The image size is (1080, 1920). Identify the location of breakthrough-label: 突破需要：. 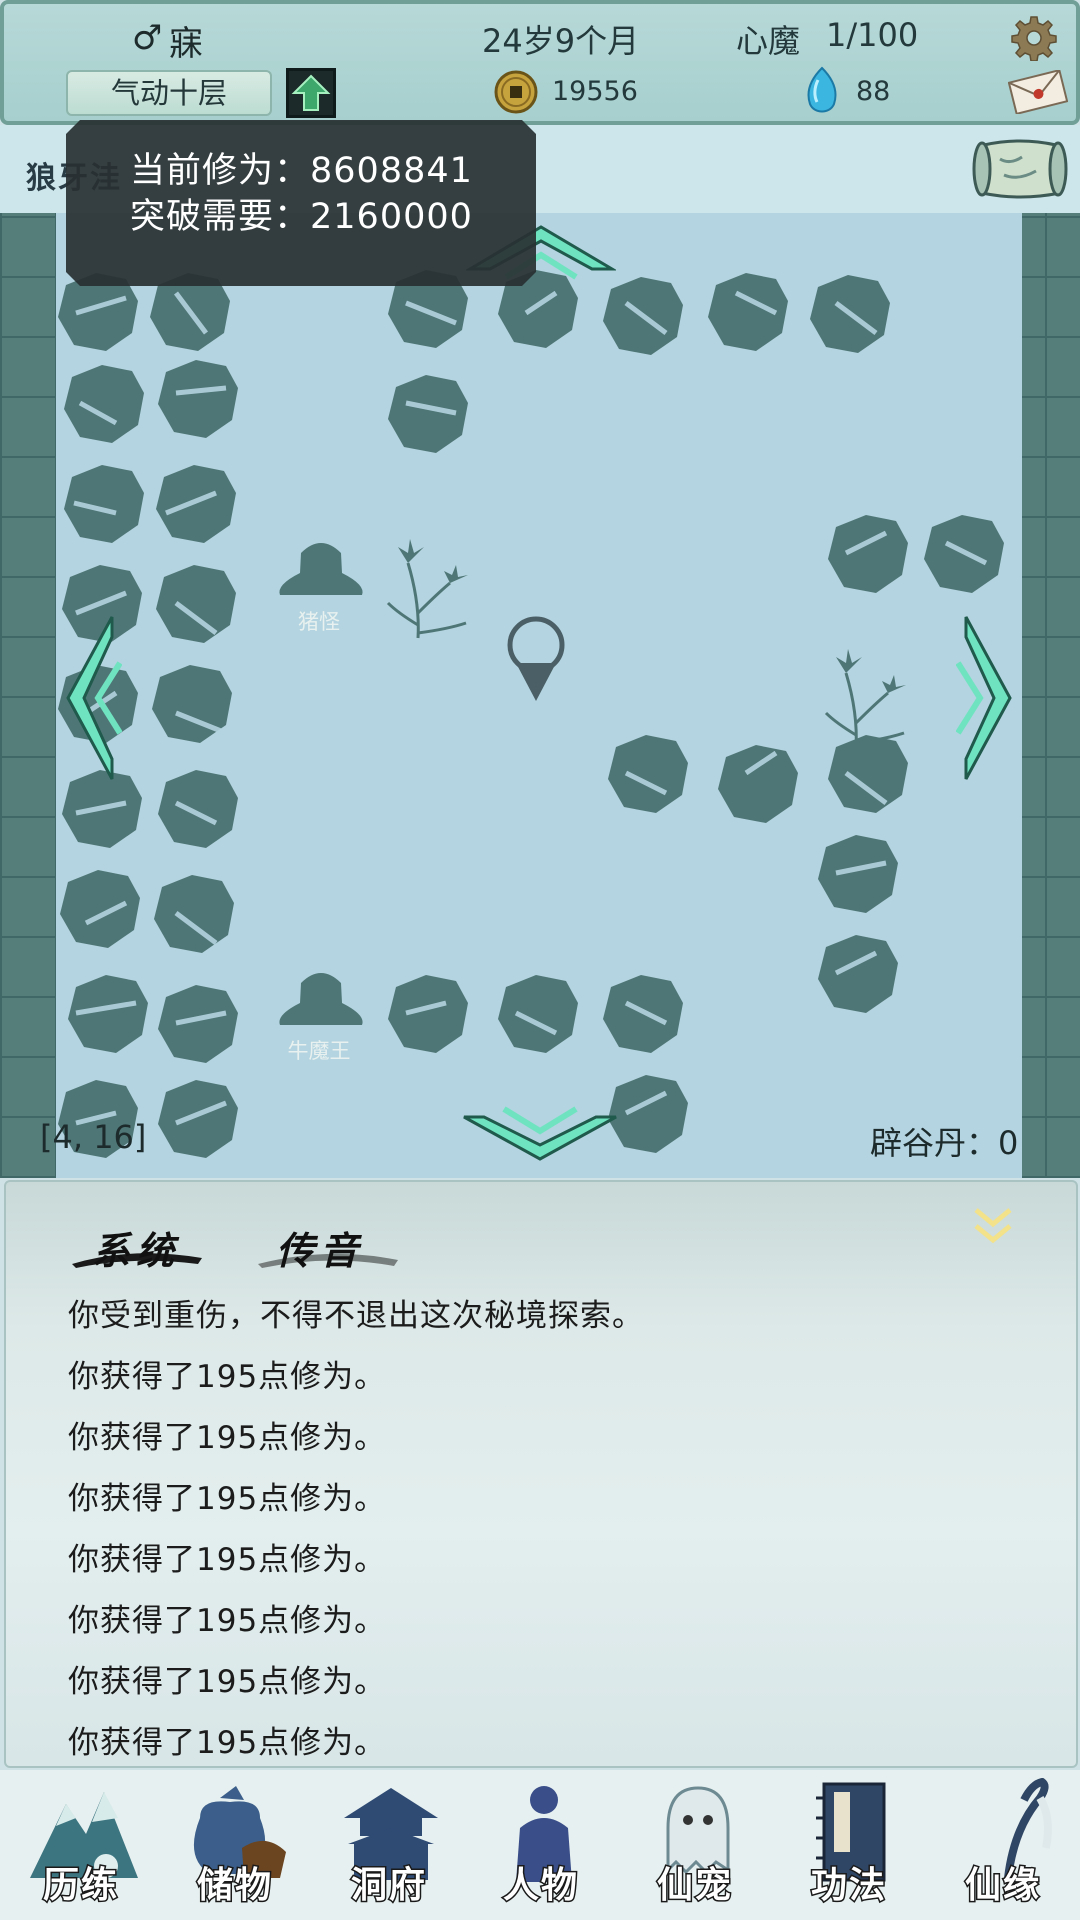
(220, 217).